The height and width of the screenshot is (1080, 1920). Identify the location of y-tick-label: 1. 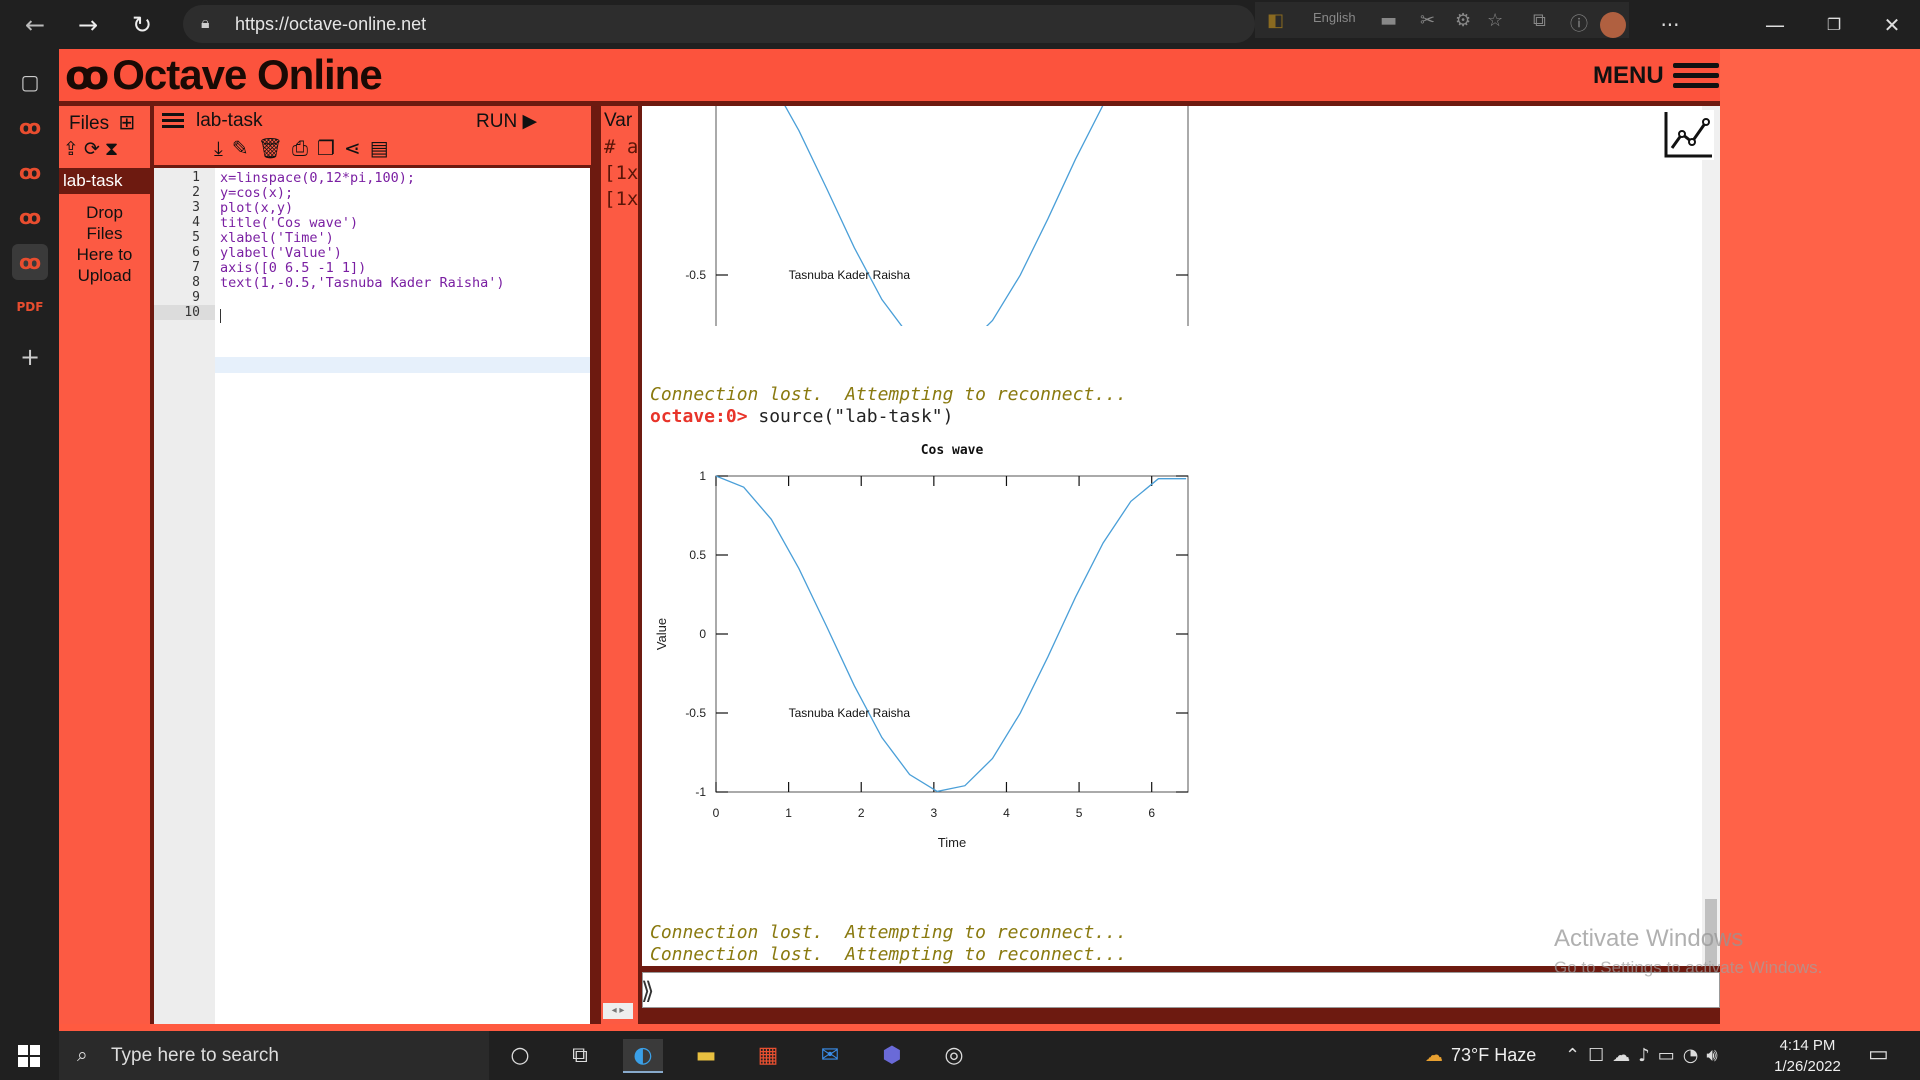
(702, 476).